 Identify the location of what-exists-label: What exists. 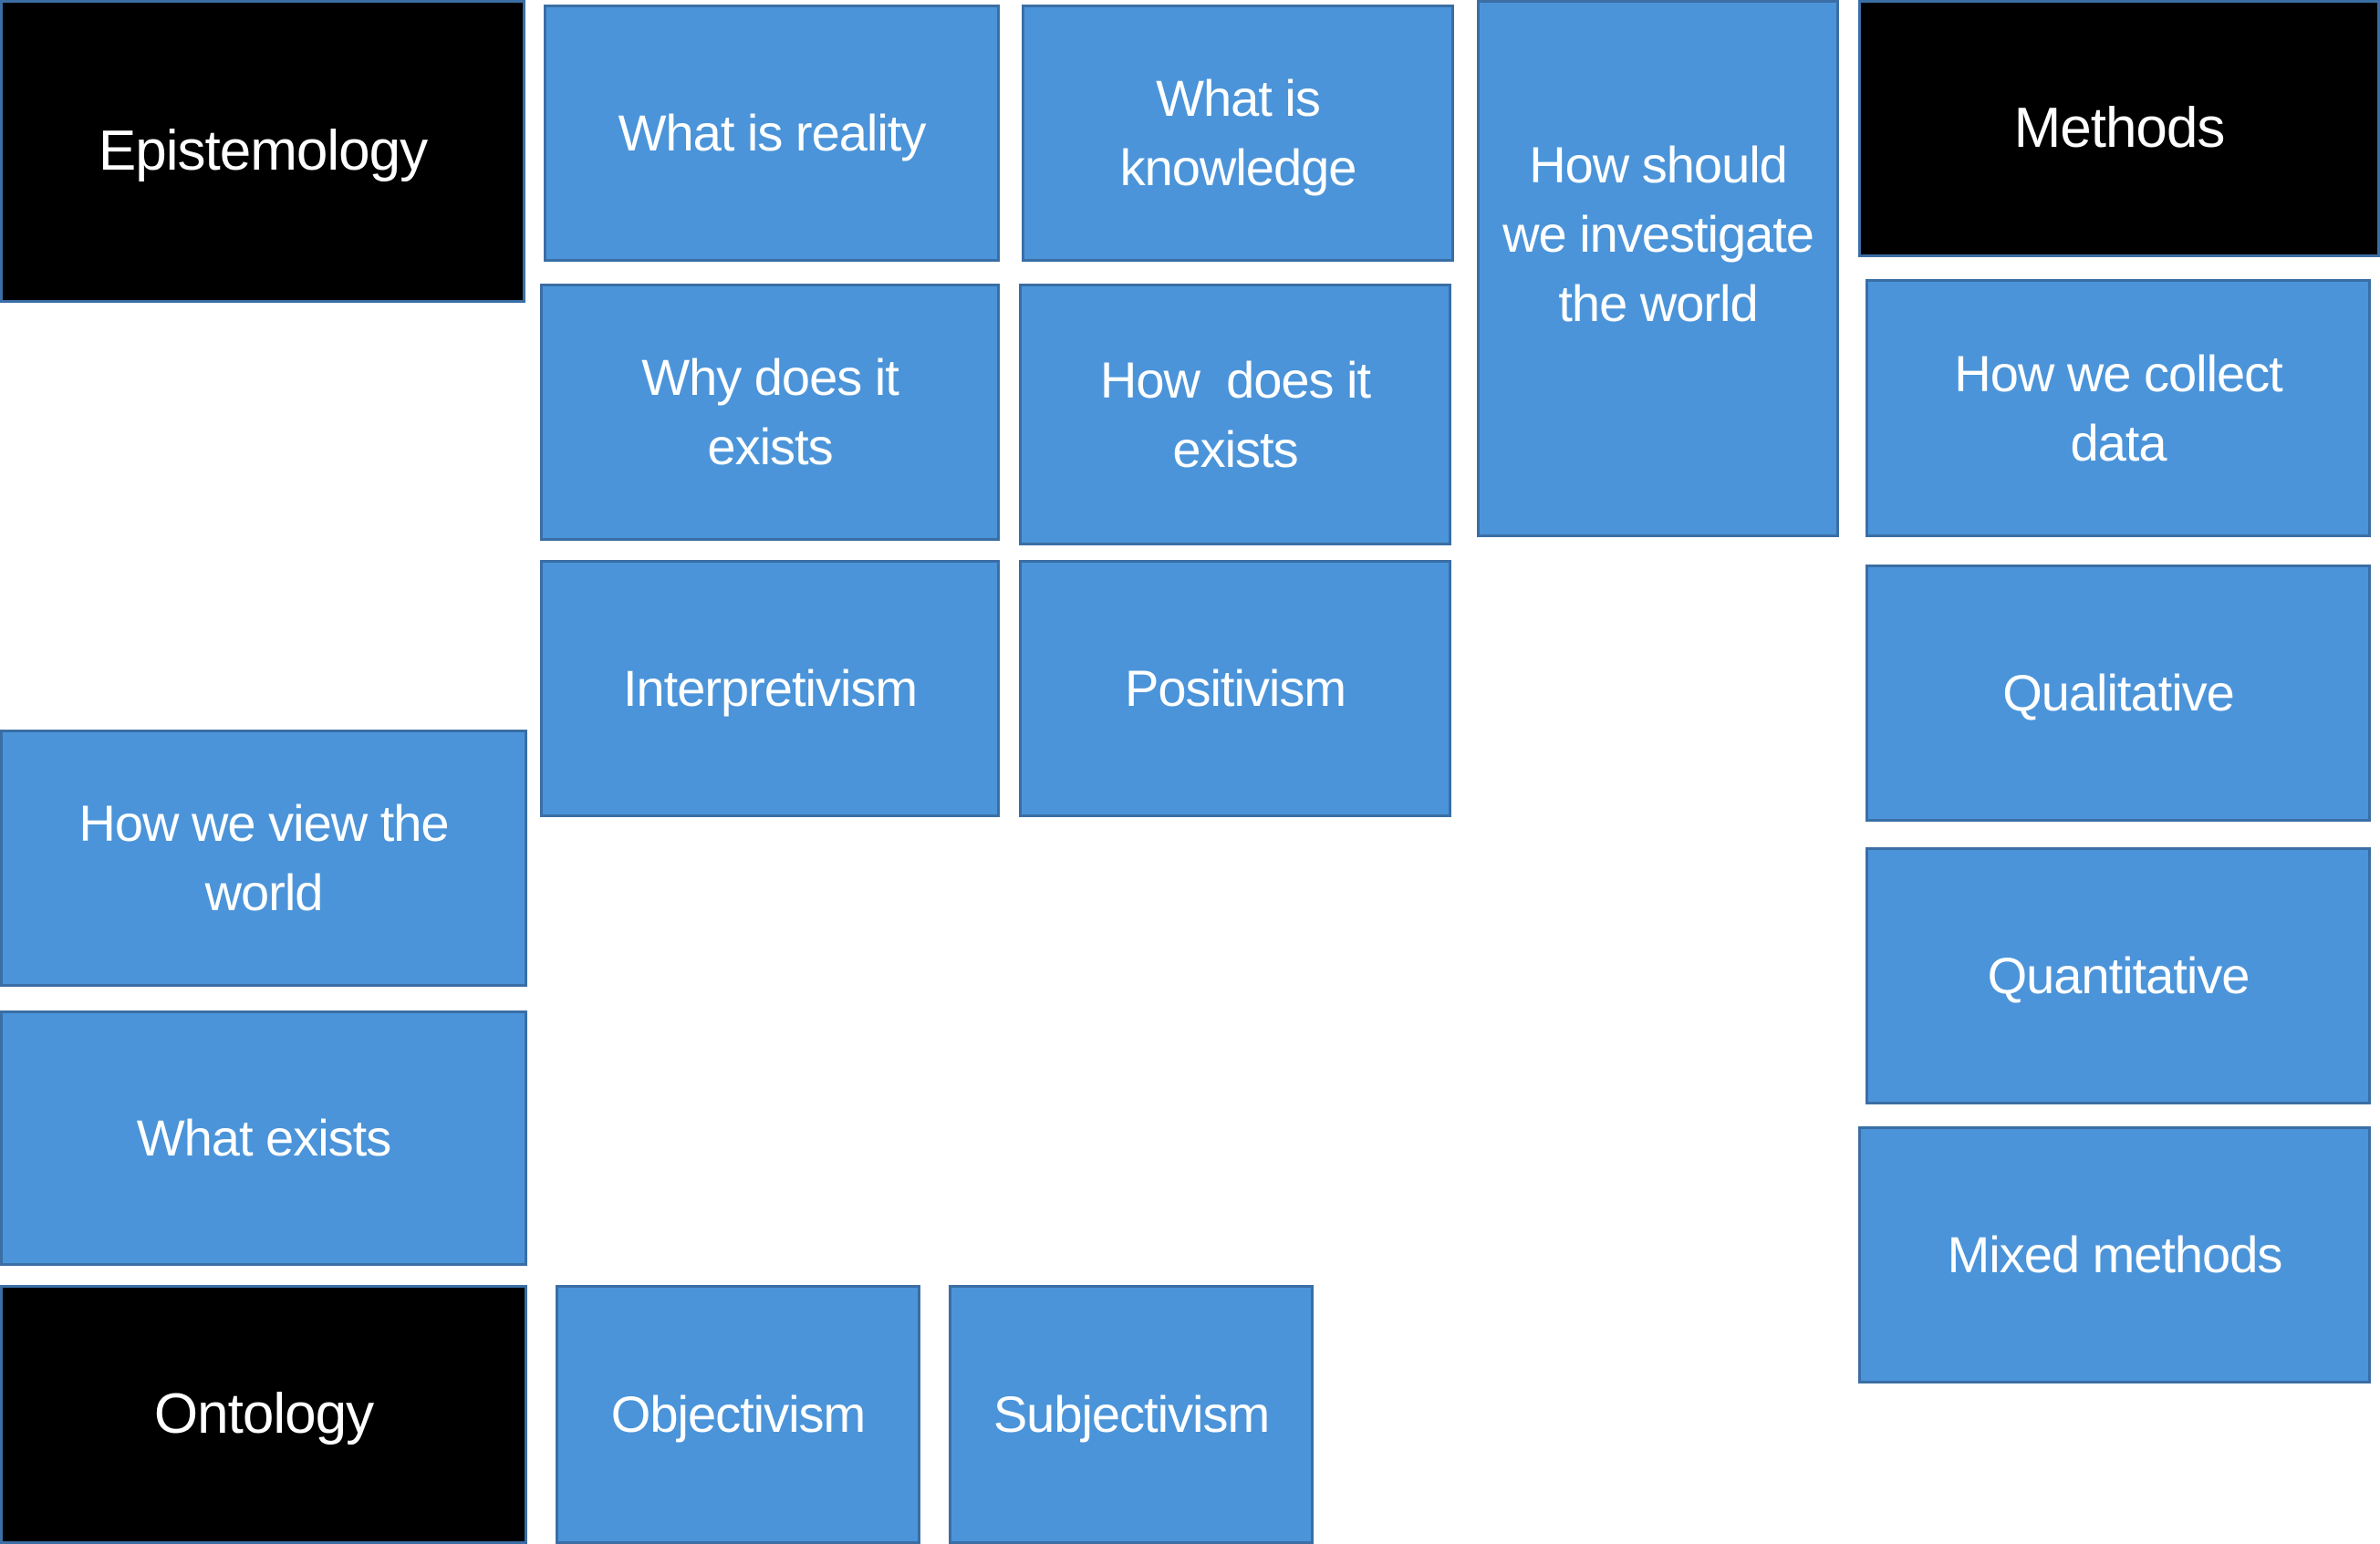
(264, 1137).